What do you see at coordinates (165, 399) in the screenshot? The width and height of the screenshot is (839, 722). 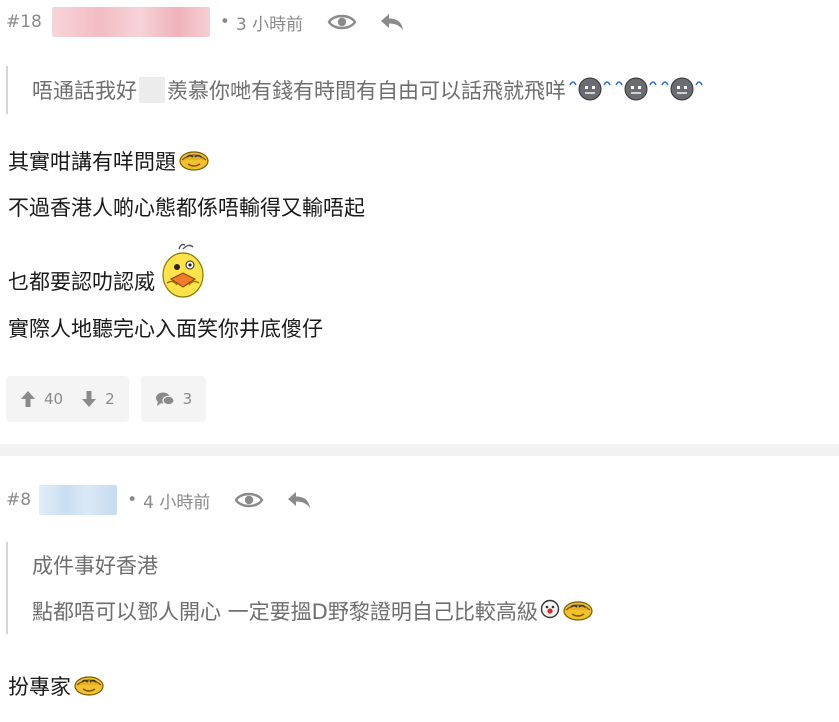 I see `comment-bubbles-icon` at bounding box center [165, 399].